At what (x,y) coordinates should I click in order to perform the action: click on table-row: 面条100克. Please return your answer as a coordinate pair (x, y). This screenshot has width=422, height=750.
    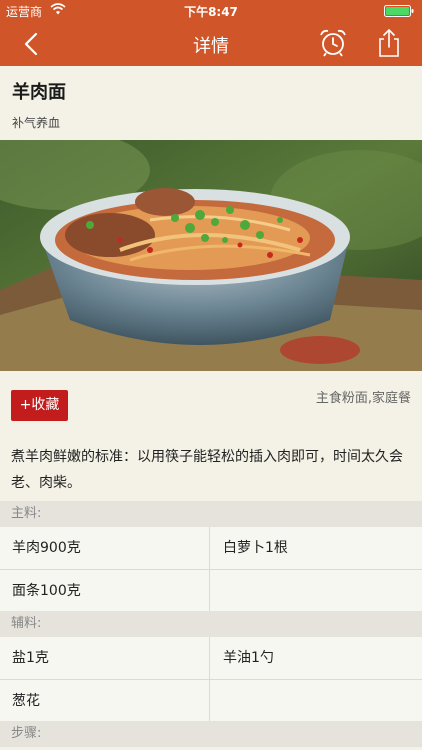
    Looking at the image, I should click on (211, 591).